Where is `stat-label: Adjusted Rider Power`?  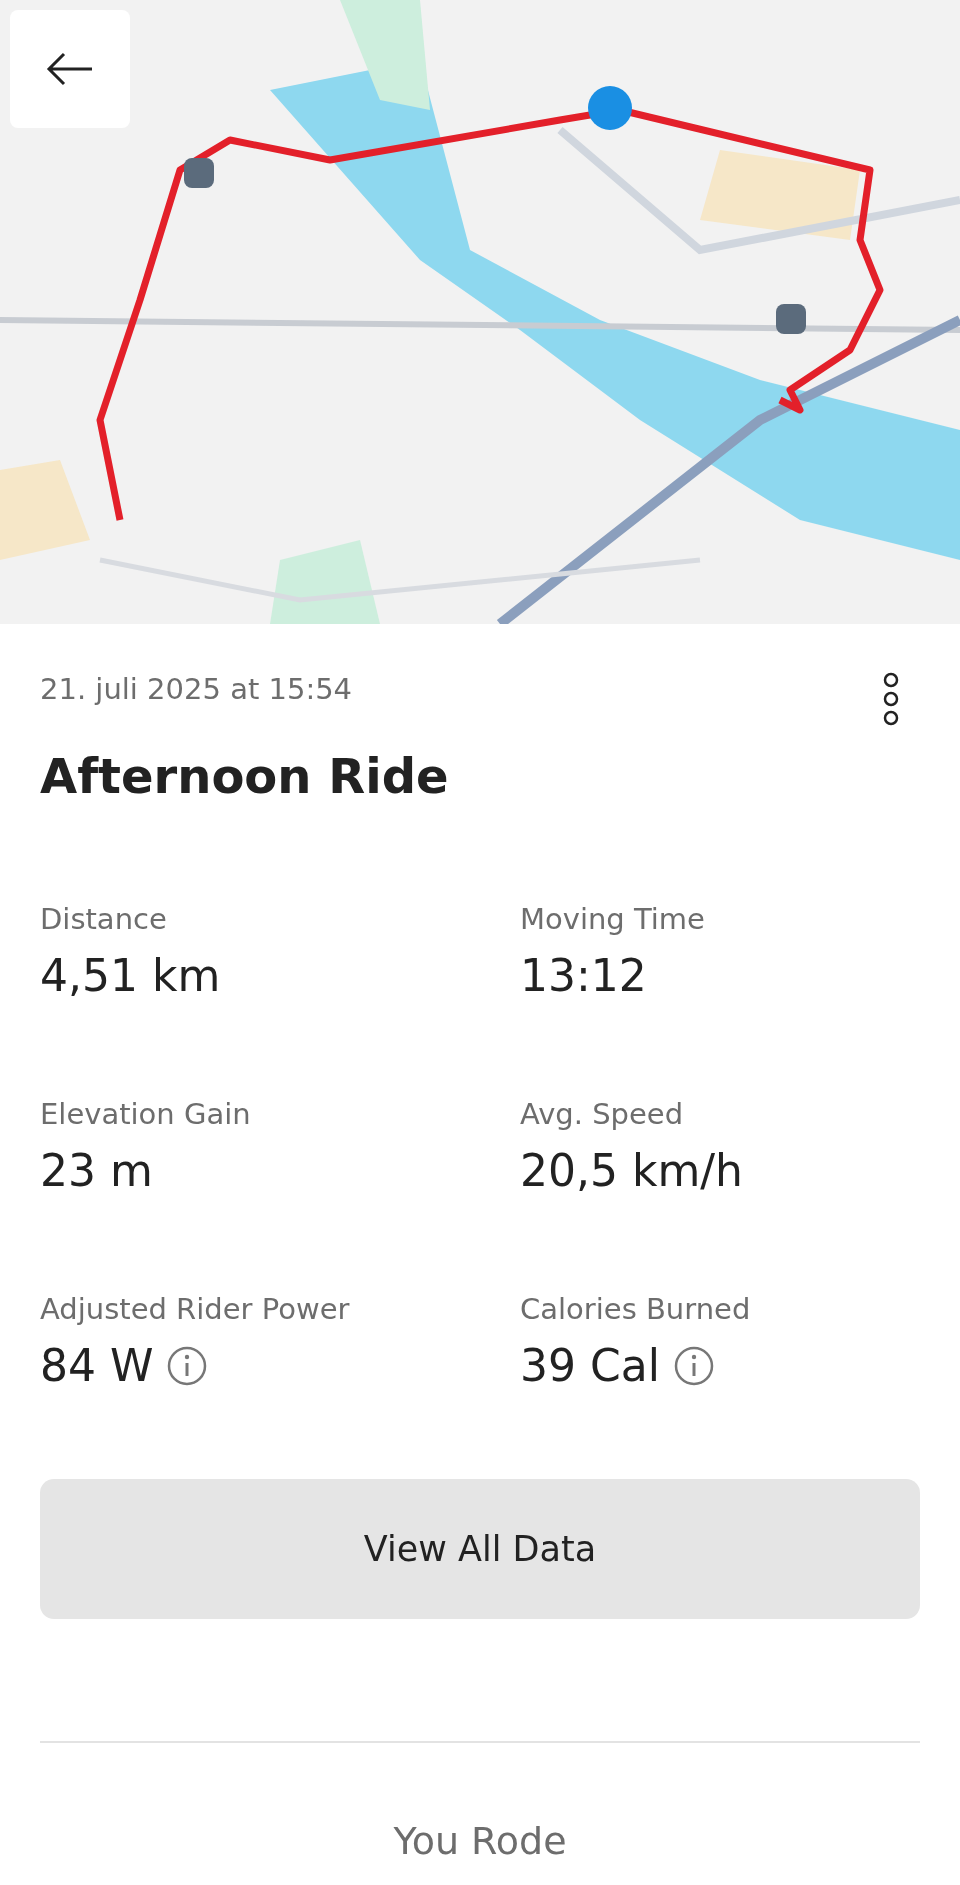
stat-label: Adjusted Rider Power is located at coordinates (195, 1309).